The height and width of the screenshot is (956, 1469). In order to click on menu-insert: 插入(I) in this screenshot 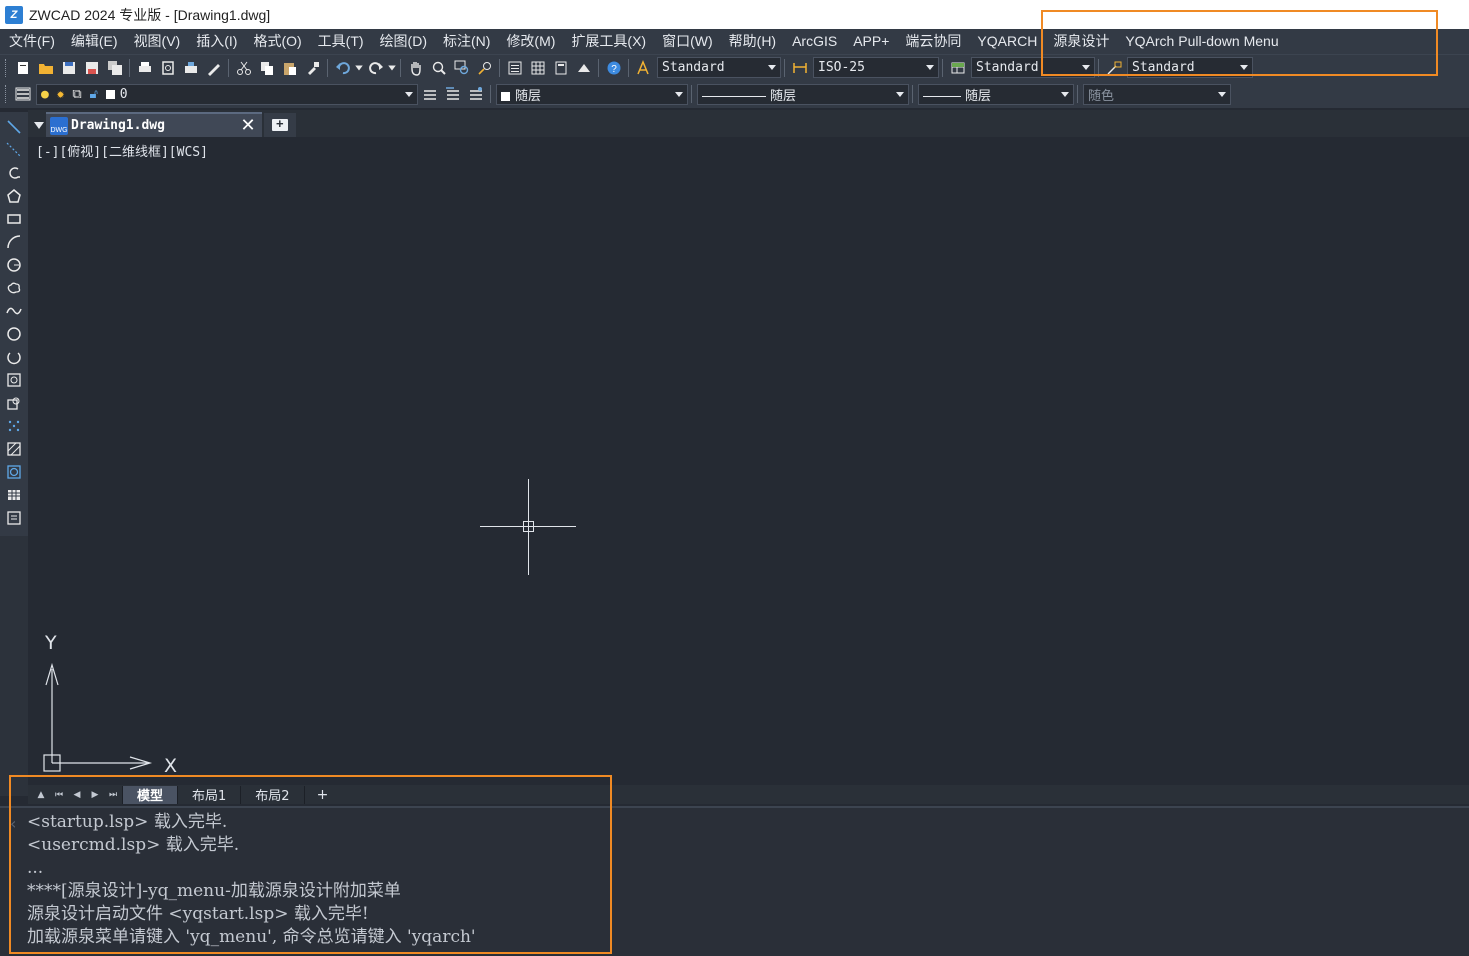, I will do `click(216, 41)`.